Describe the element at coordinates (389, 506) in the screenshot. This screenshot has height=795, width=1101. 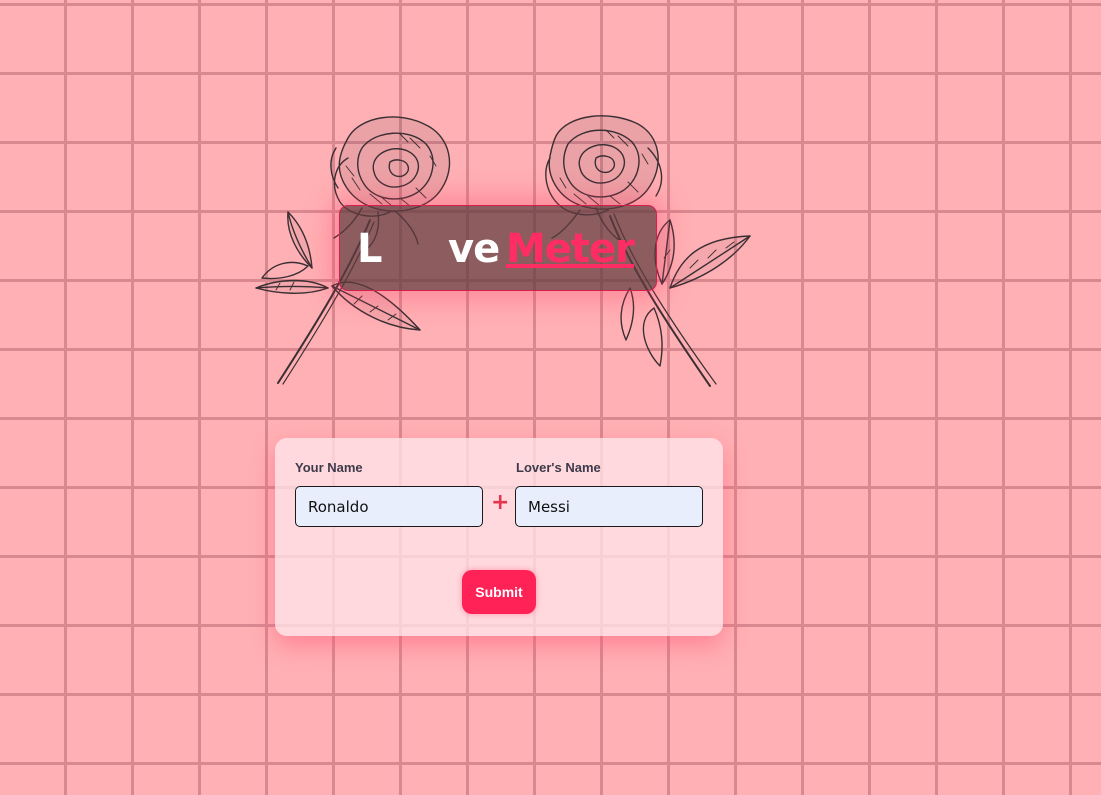
I see `your-name-input` at that location.